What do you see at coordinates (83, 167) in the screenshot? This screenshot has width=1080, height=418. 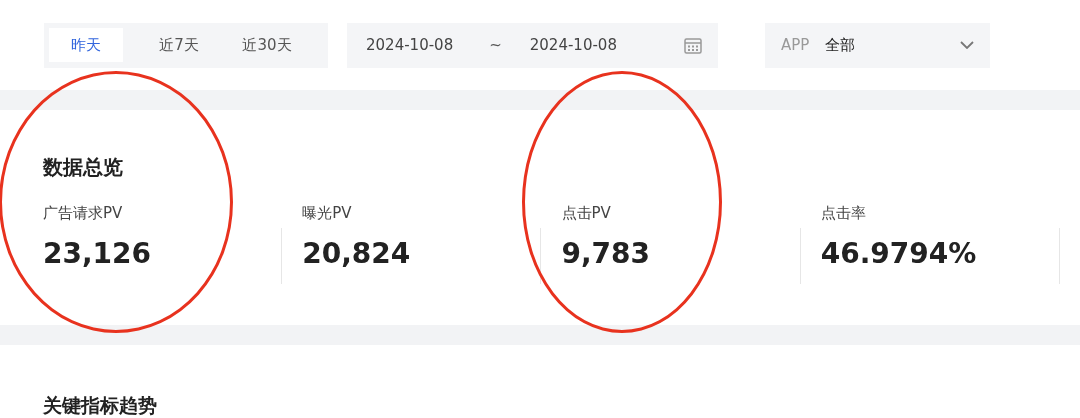 I see `section-title: 数据总览` at bounding box center [83, 167].